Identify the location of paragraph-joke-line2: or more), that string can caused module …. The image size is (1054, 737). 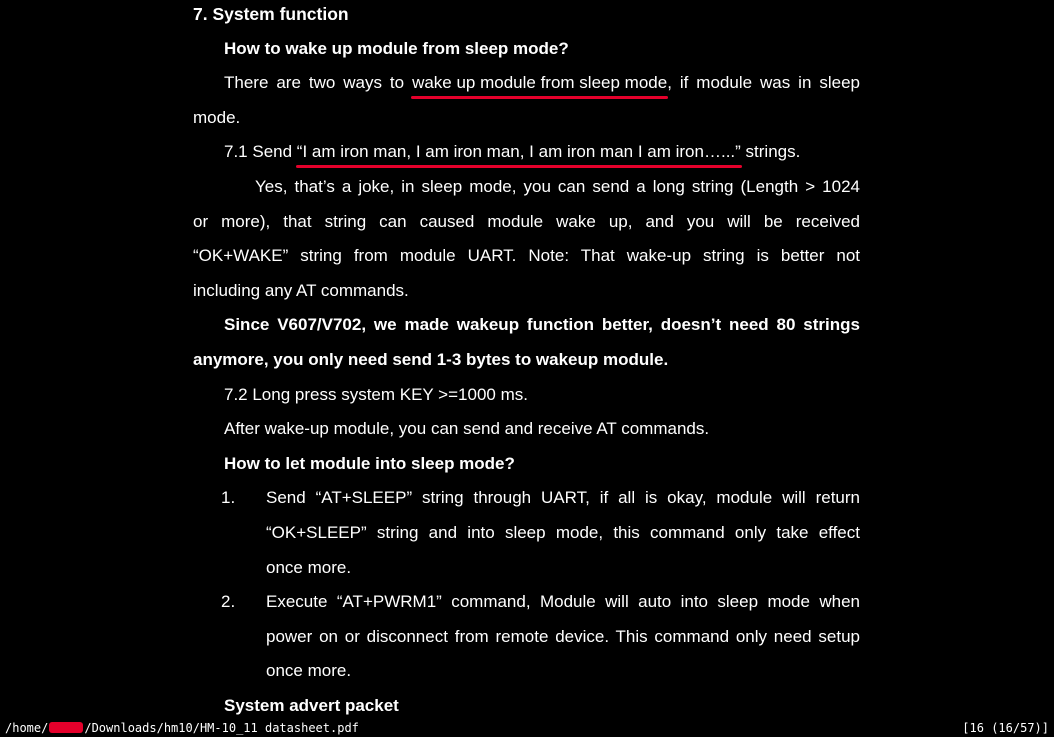
(526, 221).